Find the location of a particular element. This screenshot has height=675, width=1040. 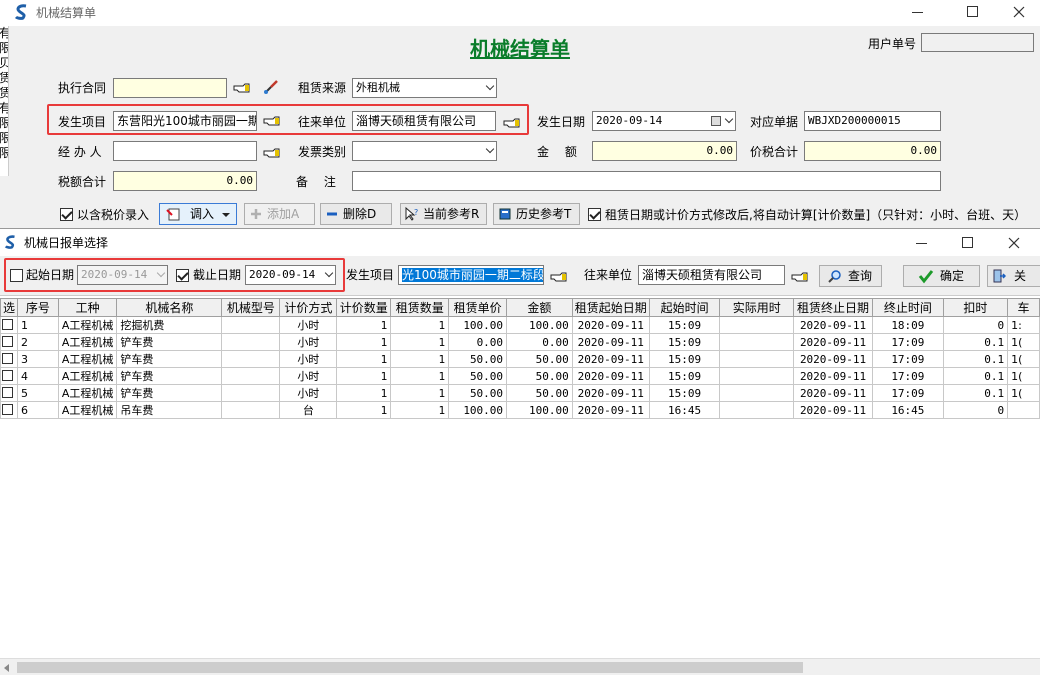

current-ref-button: ? 当前参考R is located at coordinates (443, 214).